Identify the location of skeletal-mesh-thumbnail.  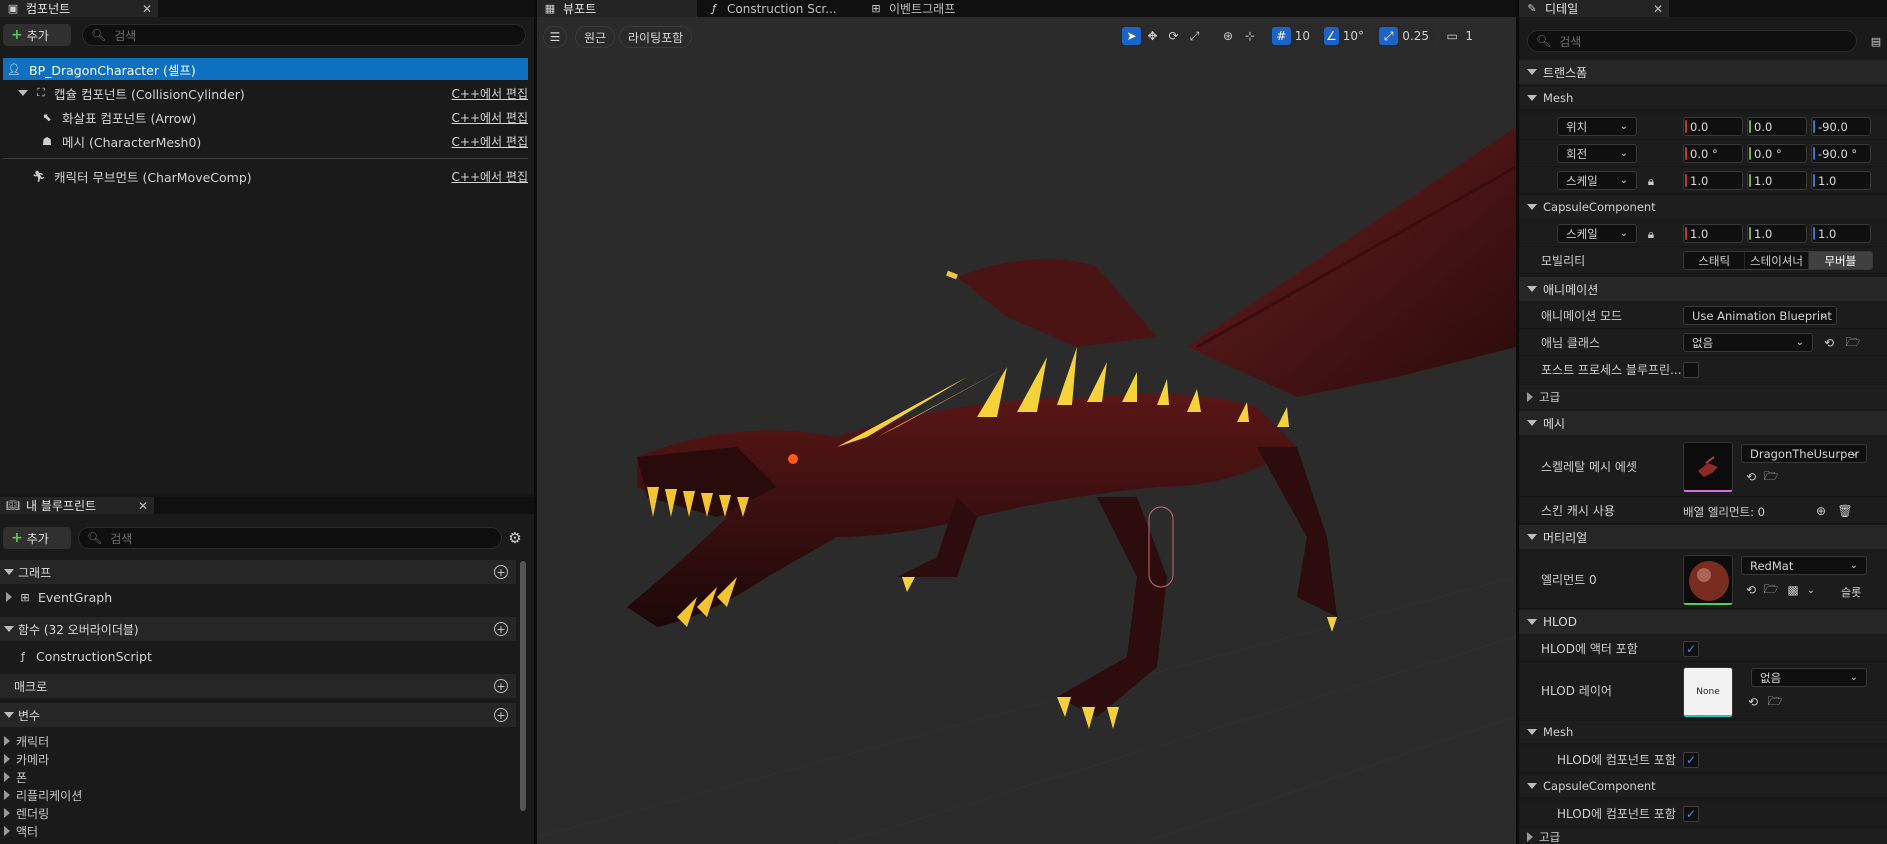
(1708, 467).